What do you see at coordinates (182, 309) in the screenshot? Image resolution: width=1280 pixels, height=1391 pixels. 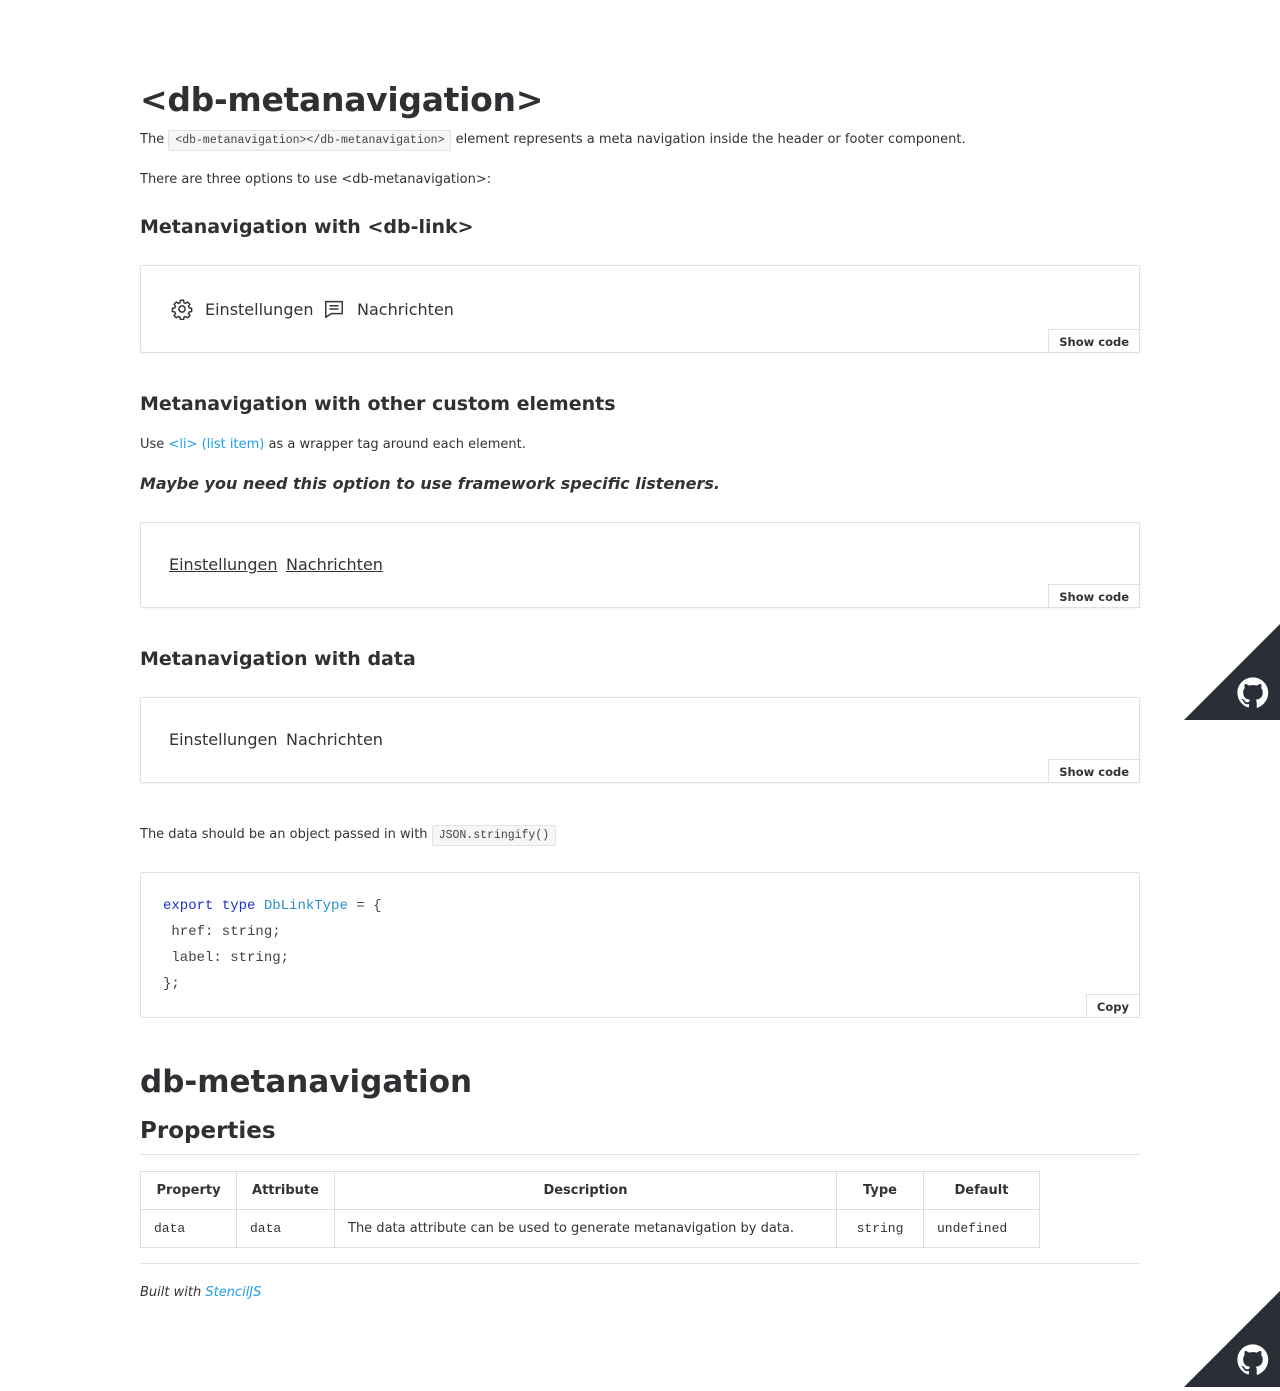 I see `gear-icon` at bounding box center [182, 309].